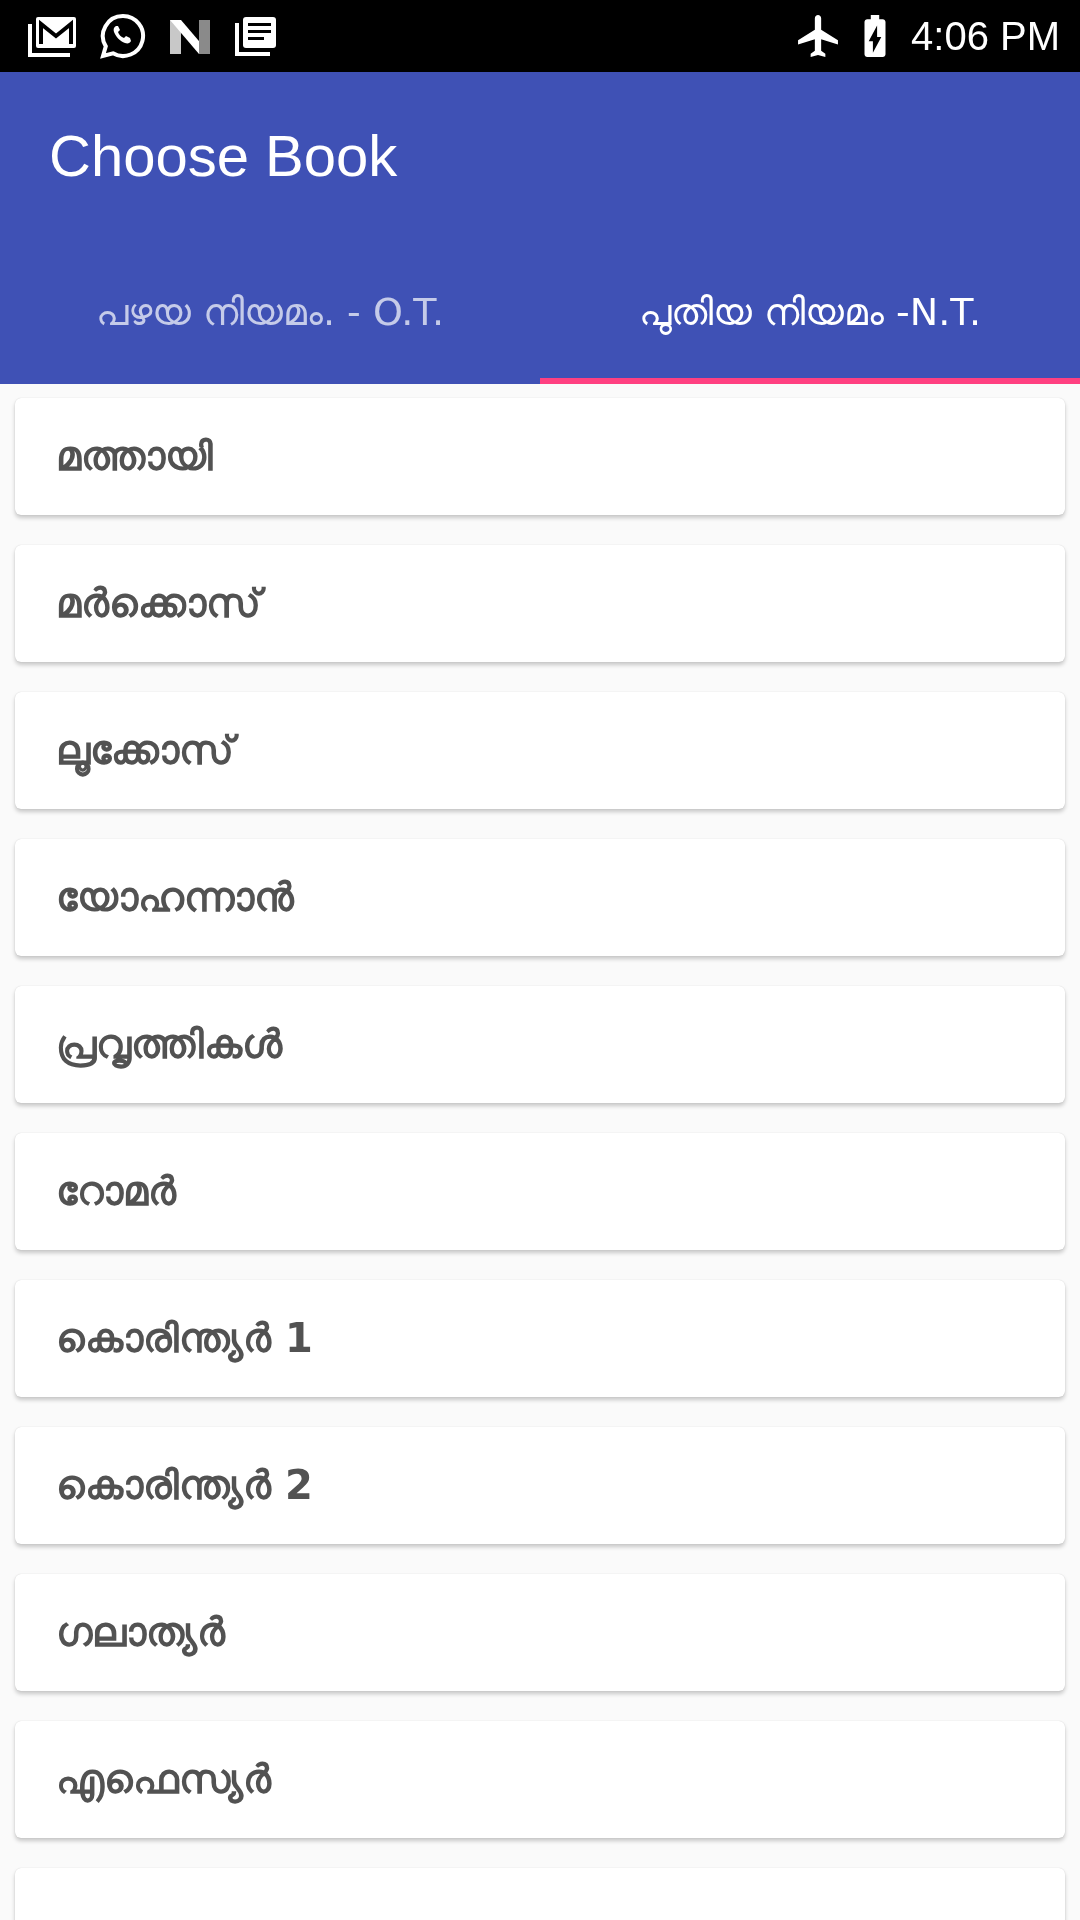  What do you see at coordinates (540, 1338) in the screenshot?
I see `book-item: കൊരിന്ത്യർ 1` at bounding box center [540, 1338].